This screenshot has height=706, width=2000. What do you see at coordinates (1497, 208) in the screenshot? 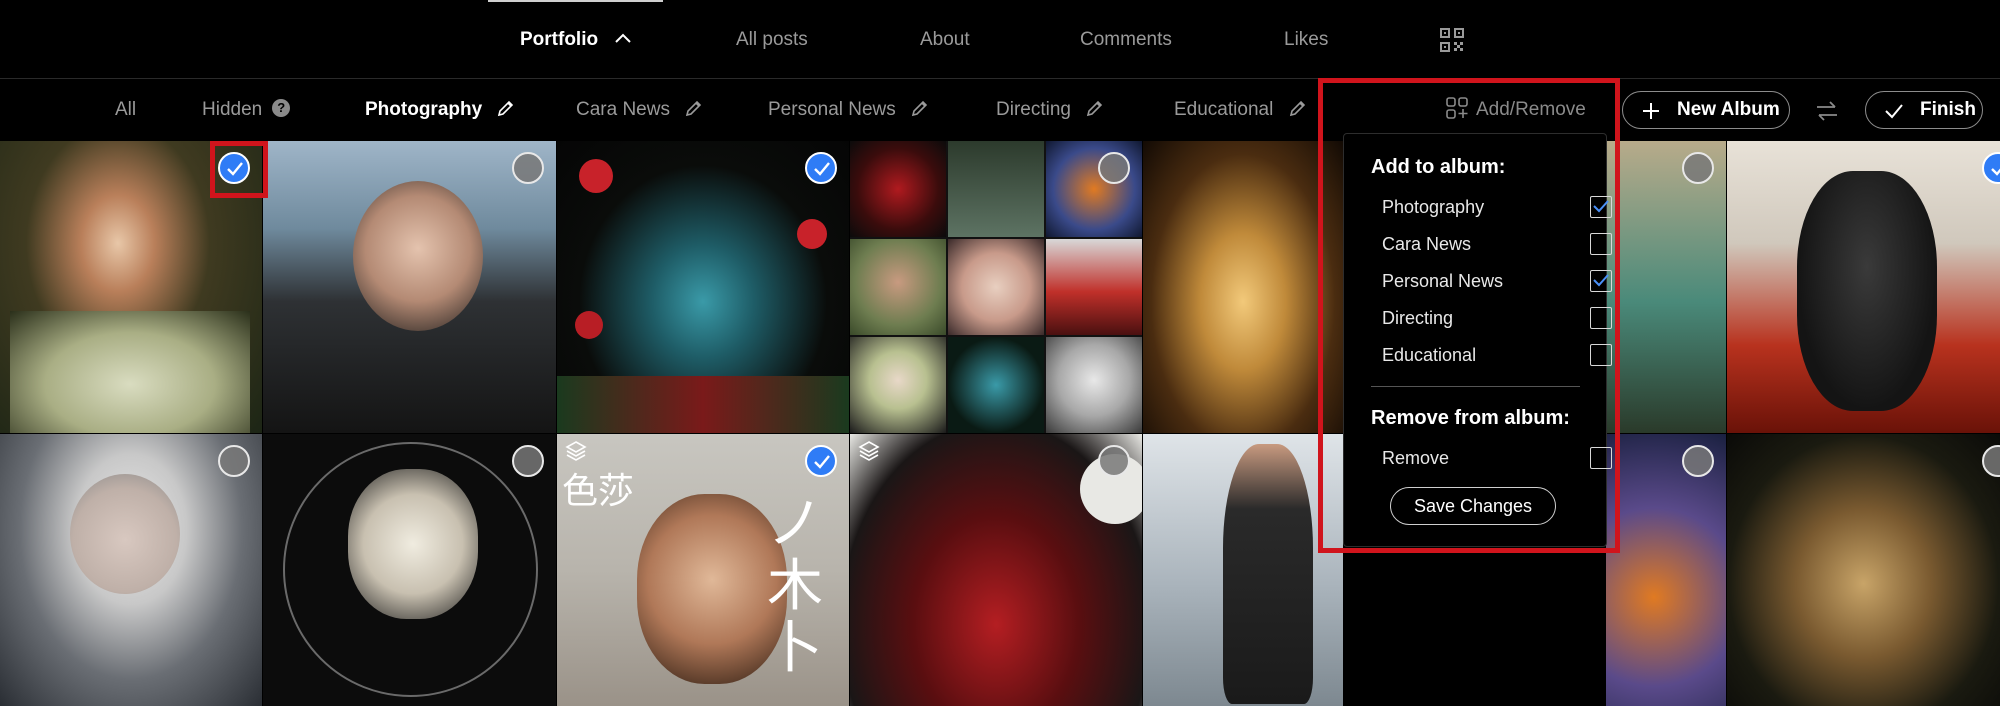
I see `add-option-photography: Photography` at bounding box center [1497, 208].